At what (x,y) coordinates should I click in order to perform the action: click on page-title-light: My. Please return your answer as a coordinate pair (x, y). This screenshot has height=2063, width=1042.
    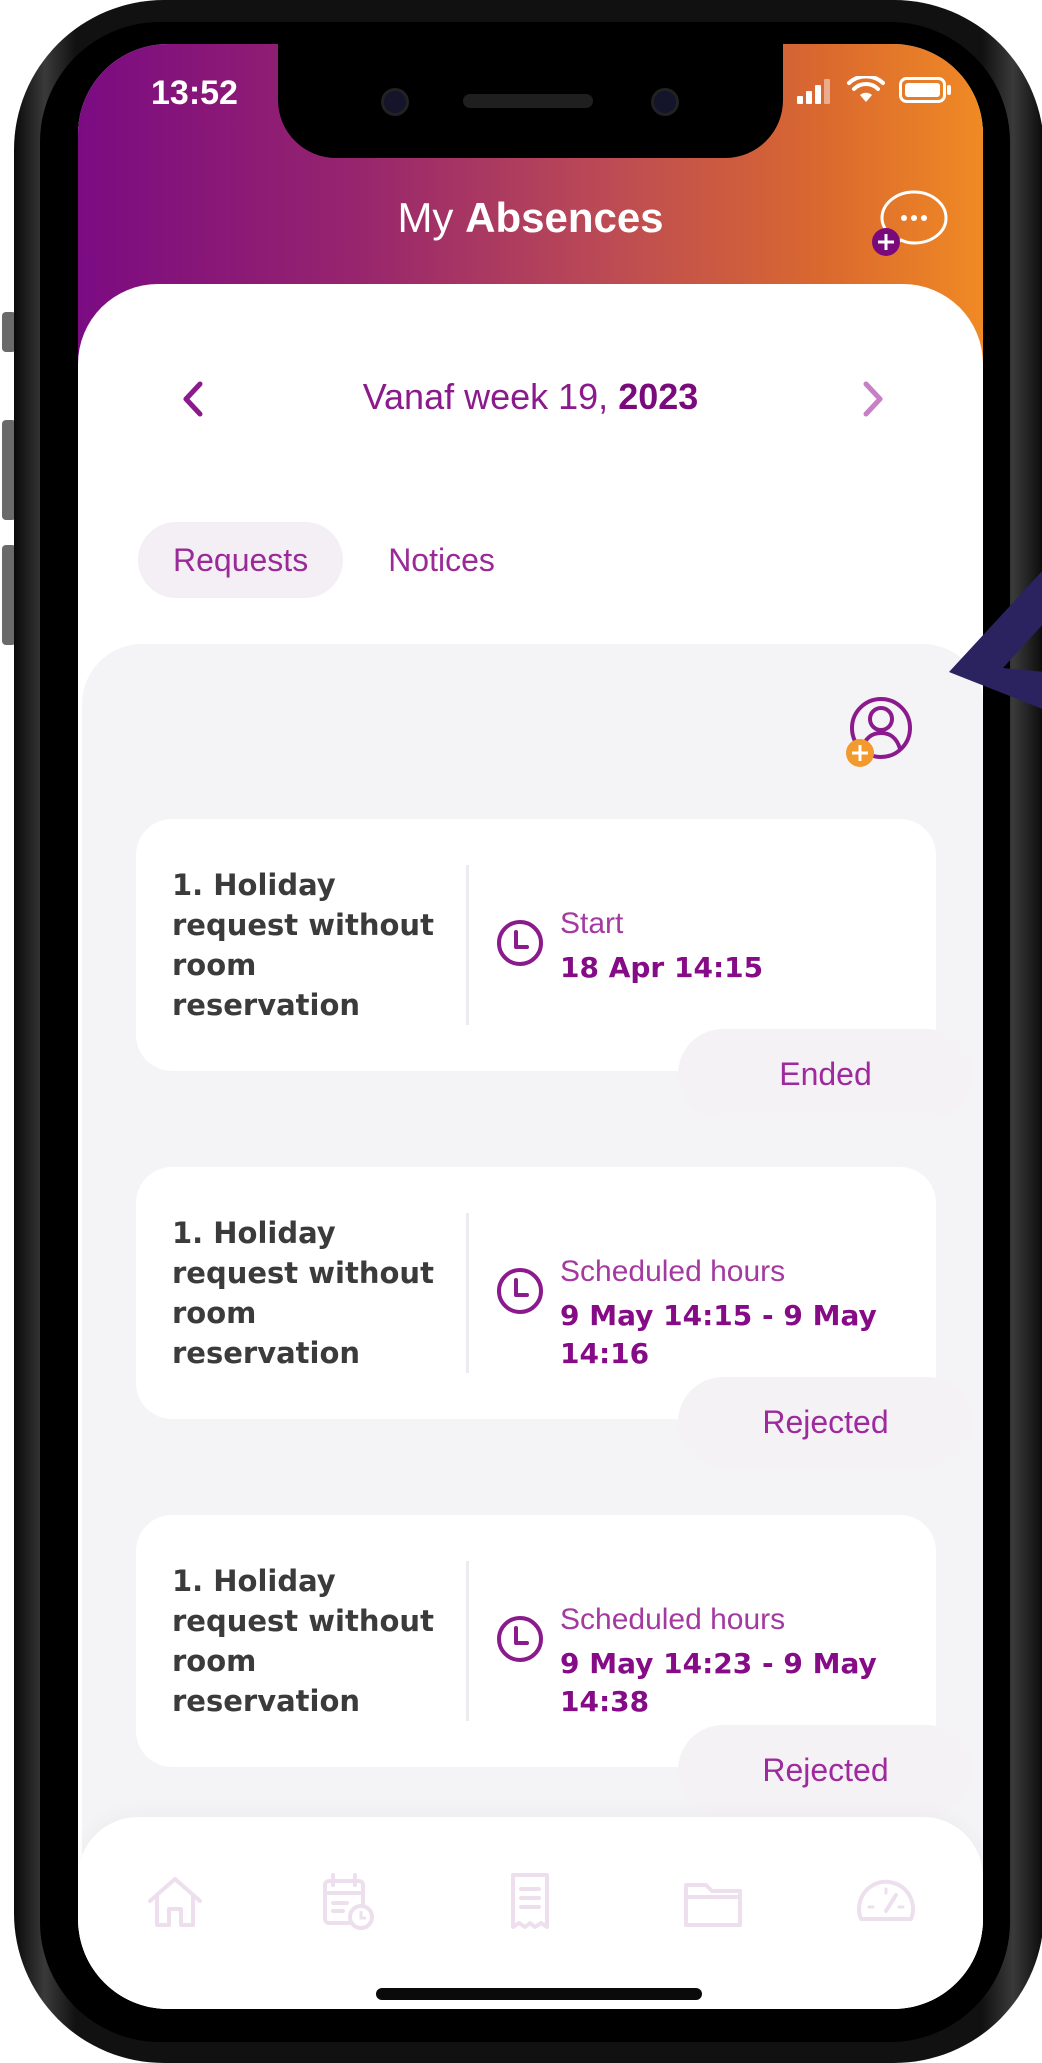
    Looking at the image, I should click on (425, 217).